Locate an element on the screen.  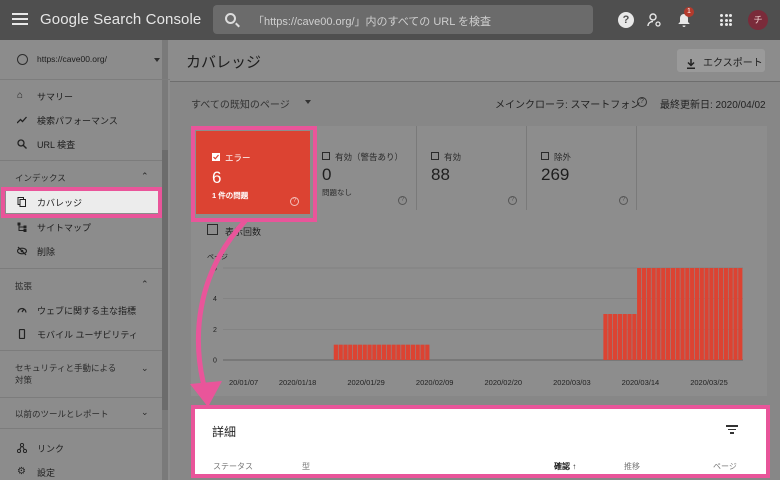
section-enhancements-heading: 拡張 is located at coordinates (23, 286).